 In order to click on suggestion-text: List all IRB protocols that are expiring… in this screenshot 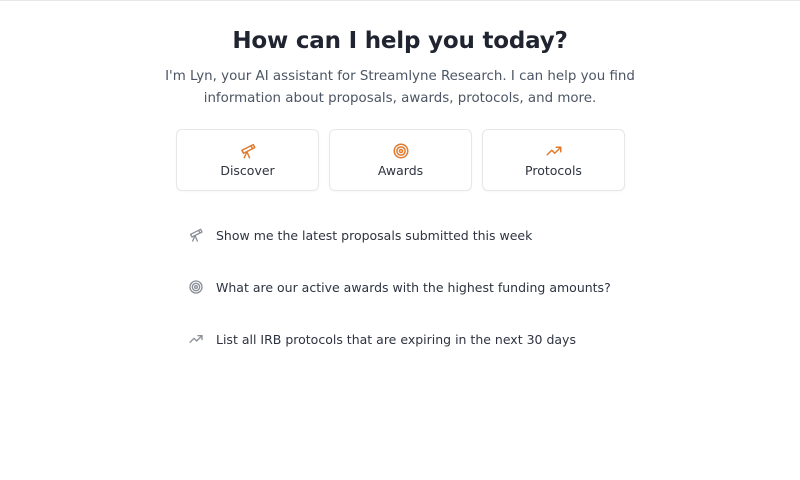, I will do `click(396, 339)`.